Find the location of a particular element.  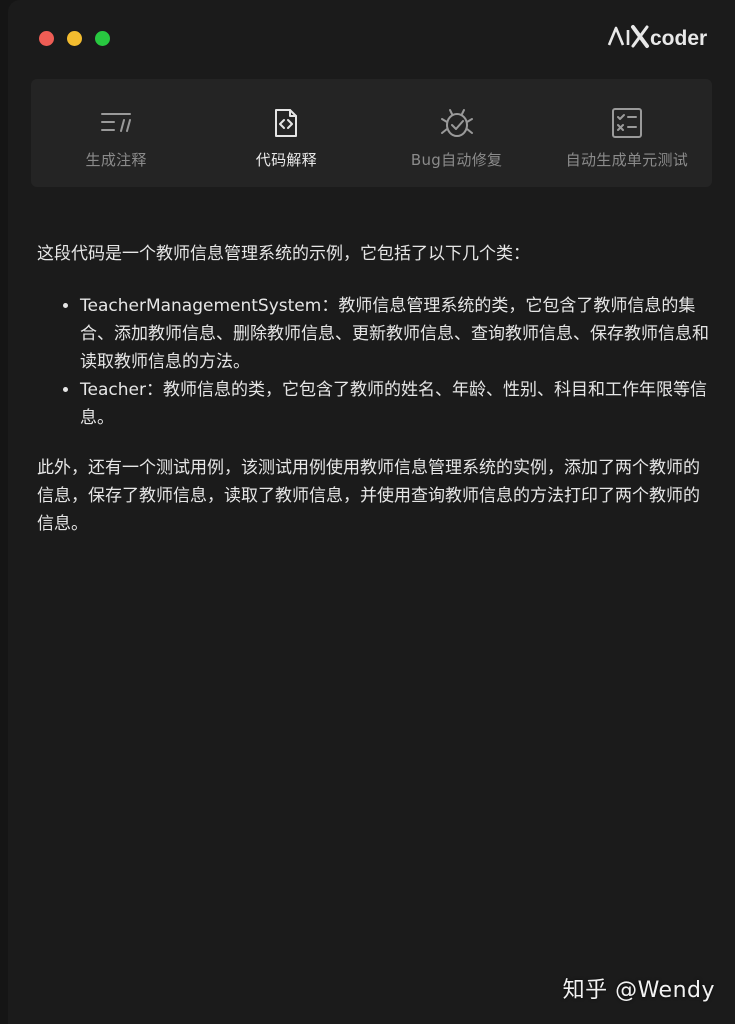

tool-unit-test: 自动生成单元测试 is located at coordinates (627, 133).